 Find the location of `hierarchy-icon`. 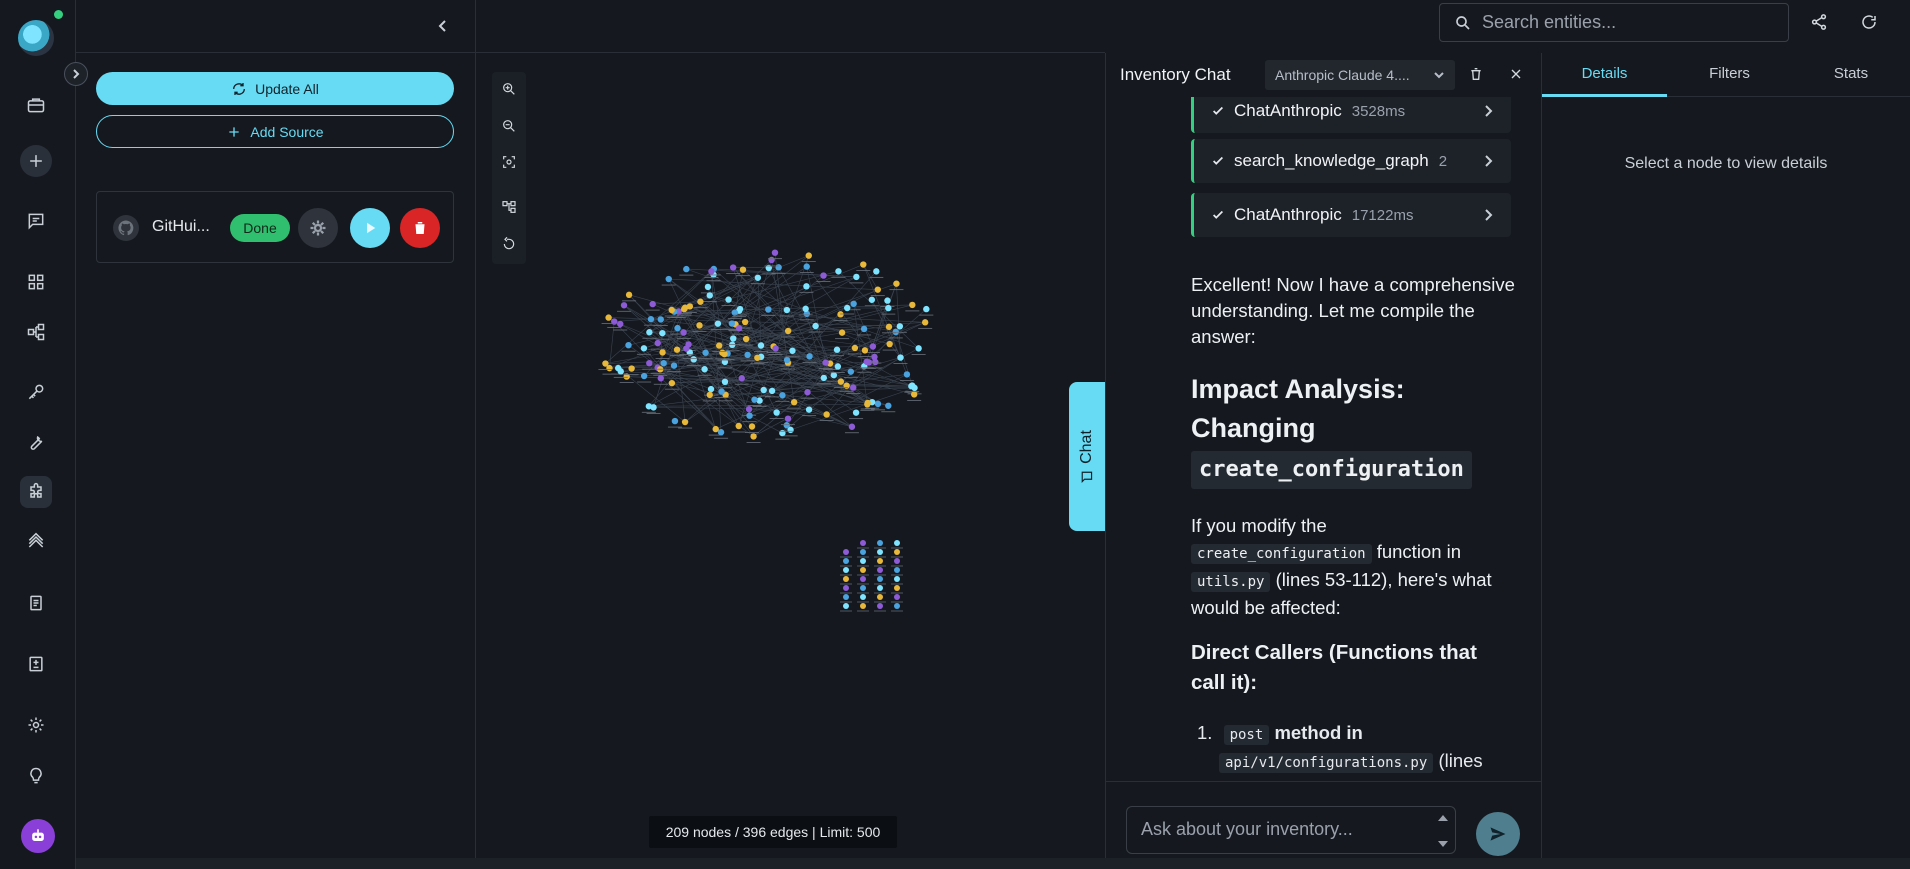

hierarchy-icon is located at coordinates (36, 332).